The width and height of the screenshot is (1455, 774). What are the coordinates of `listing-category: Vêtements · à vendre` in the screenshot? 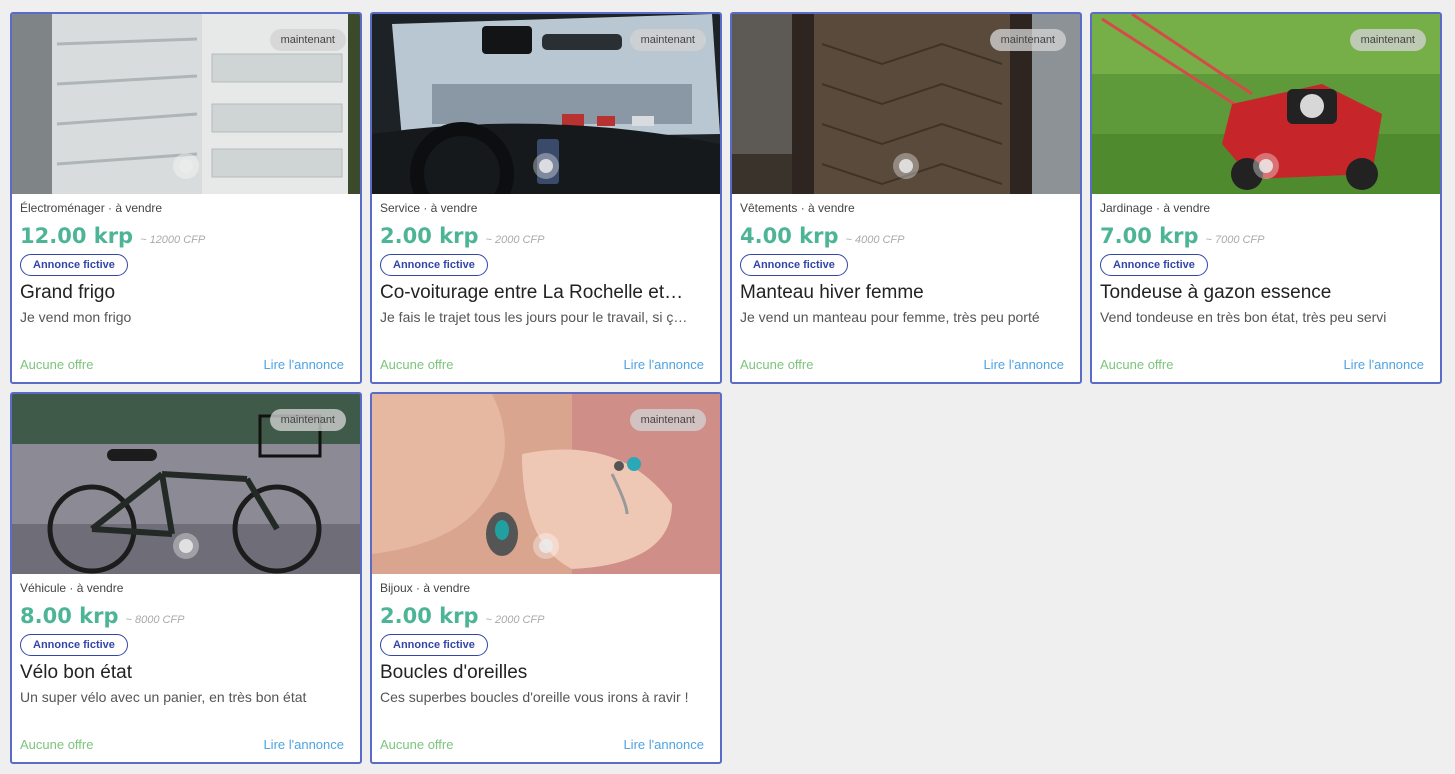 It's located at (797, 208).